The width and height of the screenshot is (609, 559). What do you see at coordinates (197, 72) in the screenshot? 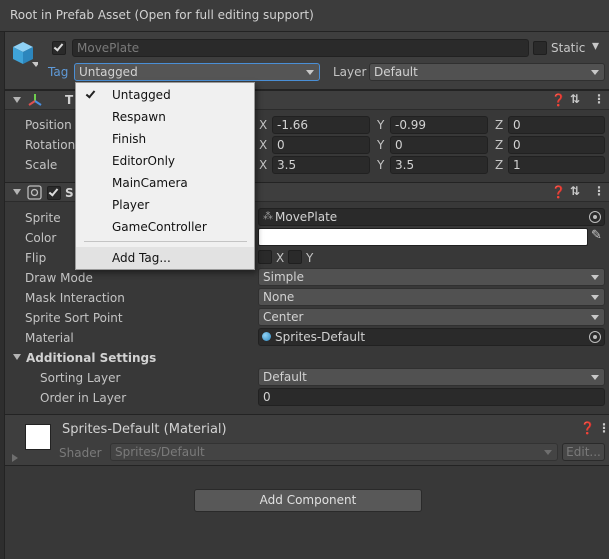
I see `tag-dropdown: Untagged` at bounding box center [197, 72].